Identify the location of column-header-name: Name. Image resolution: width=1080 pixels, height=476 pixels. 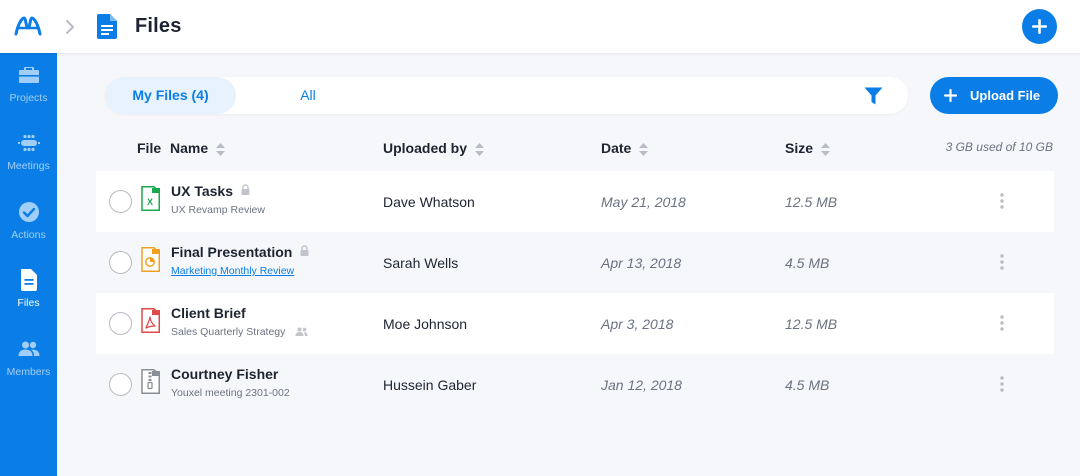
(198, 148).